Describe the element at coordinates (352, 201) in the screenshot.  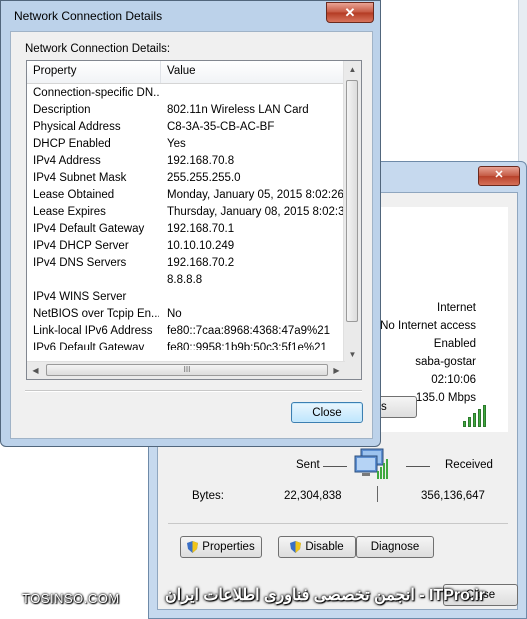
I see `vertical-scroll-thumb` at that location.